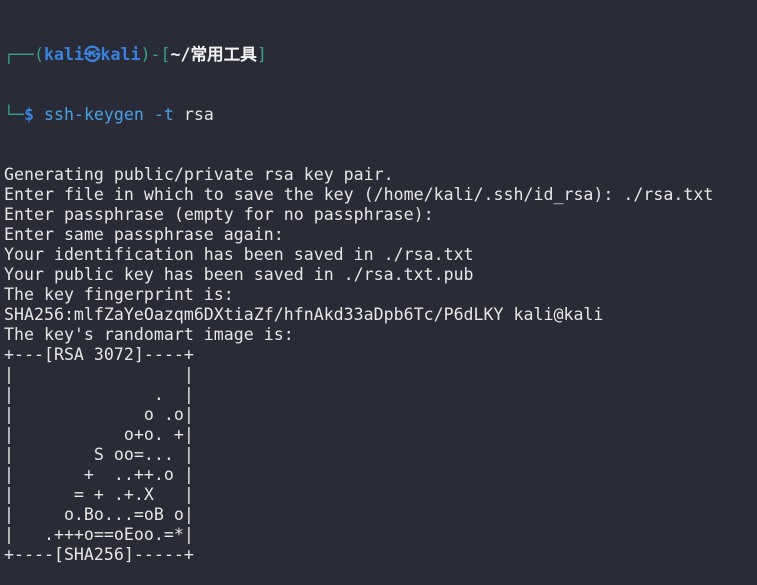 The width and height of the screenshot is (757, 585). Describe the element at coordinates (99, 474) in the screenshot. I see `randomart-line: | + ..++.o |` at that location.